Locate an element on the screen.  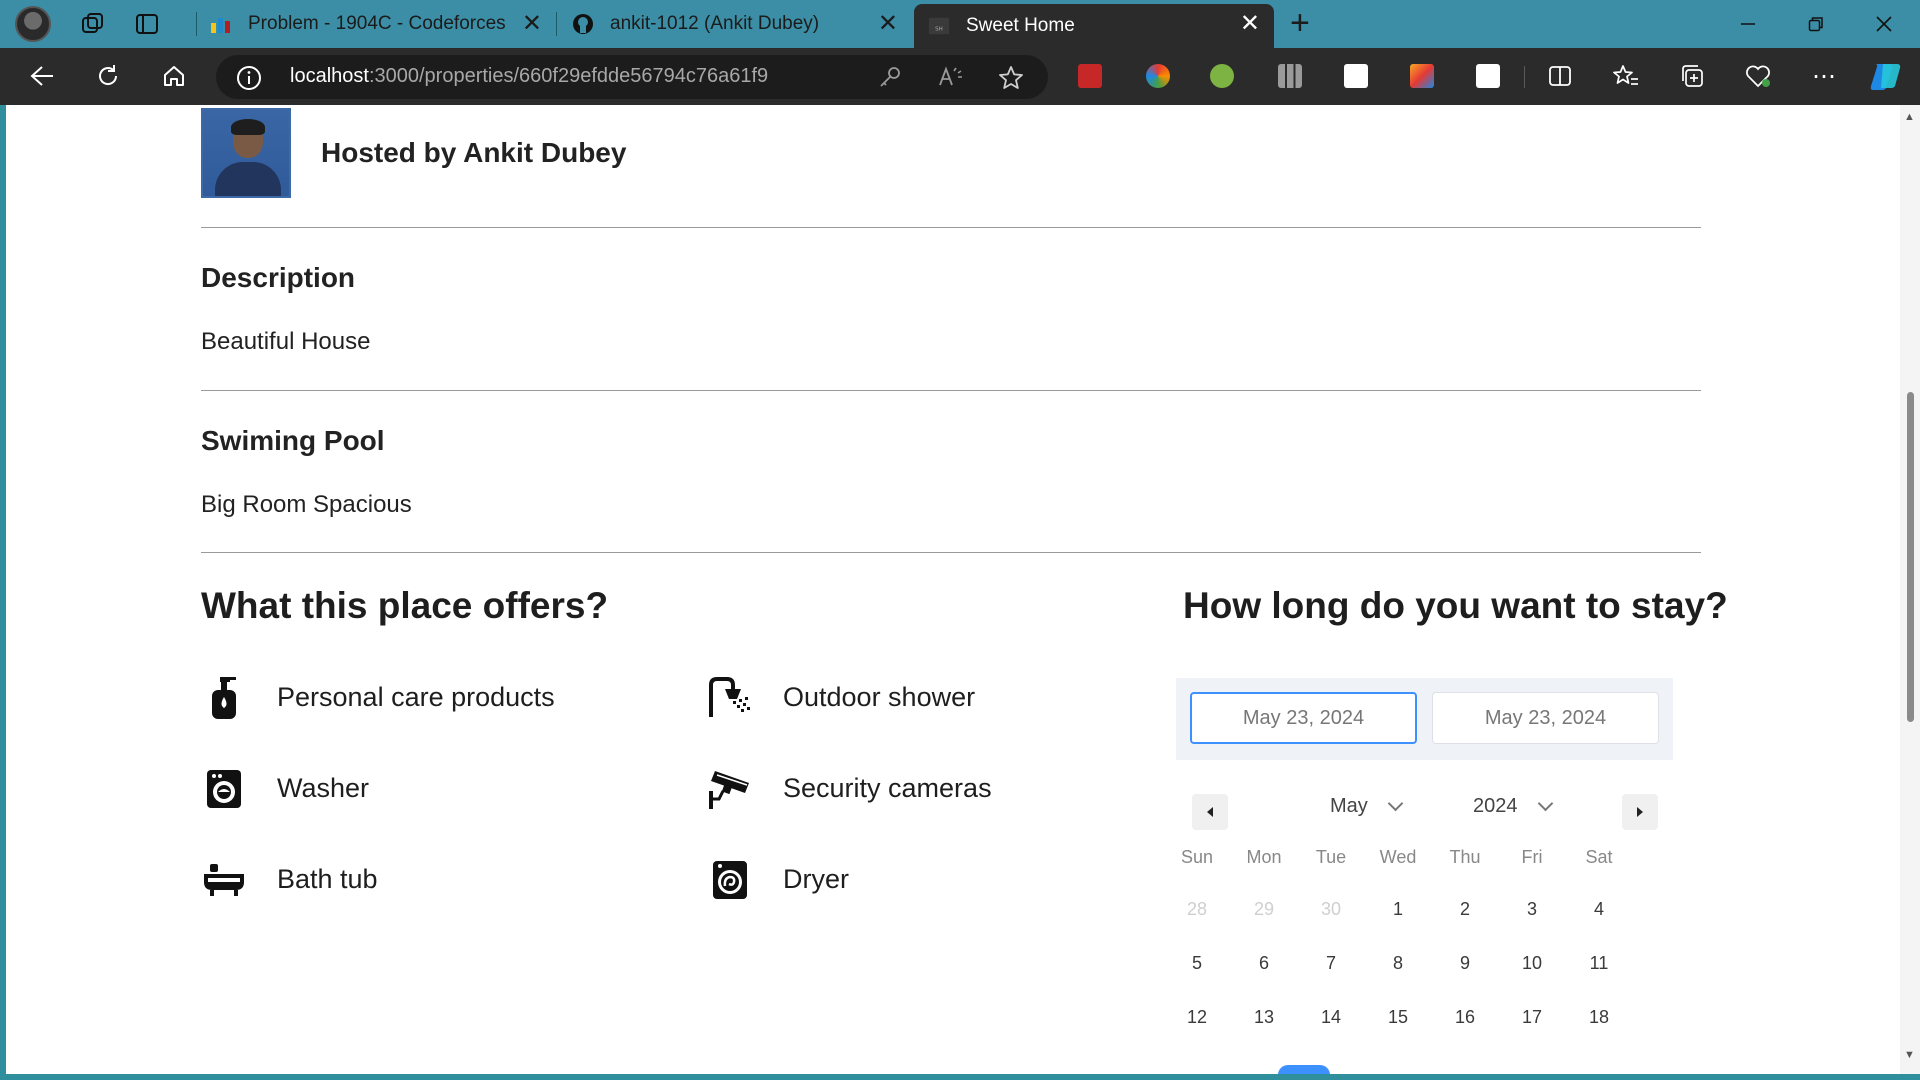
weekday-header: Mon is located at coordinates (1264, 857).